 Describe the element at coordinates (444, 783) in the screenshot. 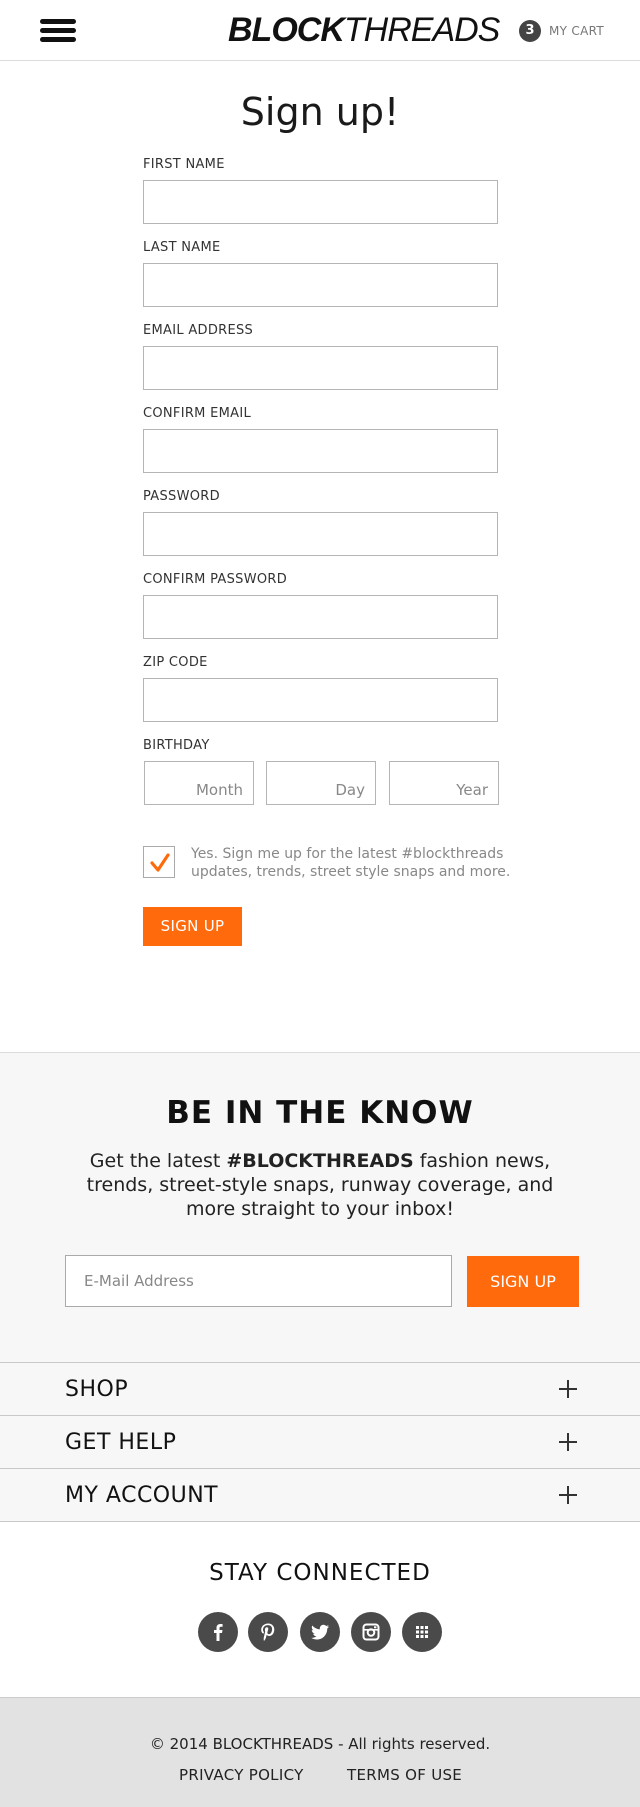

I see `birthday-year-input: Year` at that location.